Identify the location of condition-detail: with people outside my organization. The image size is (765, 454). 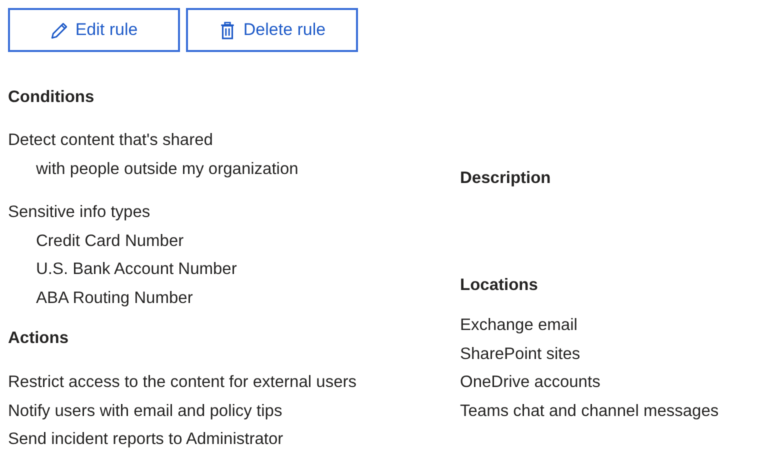
(167, 169).